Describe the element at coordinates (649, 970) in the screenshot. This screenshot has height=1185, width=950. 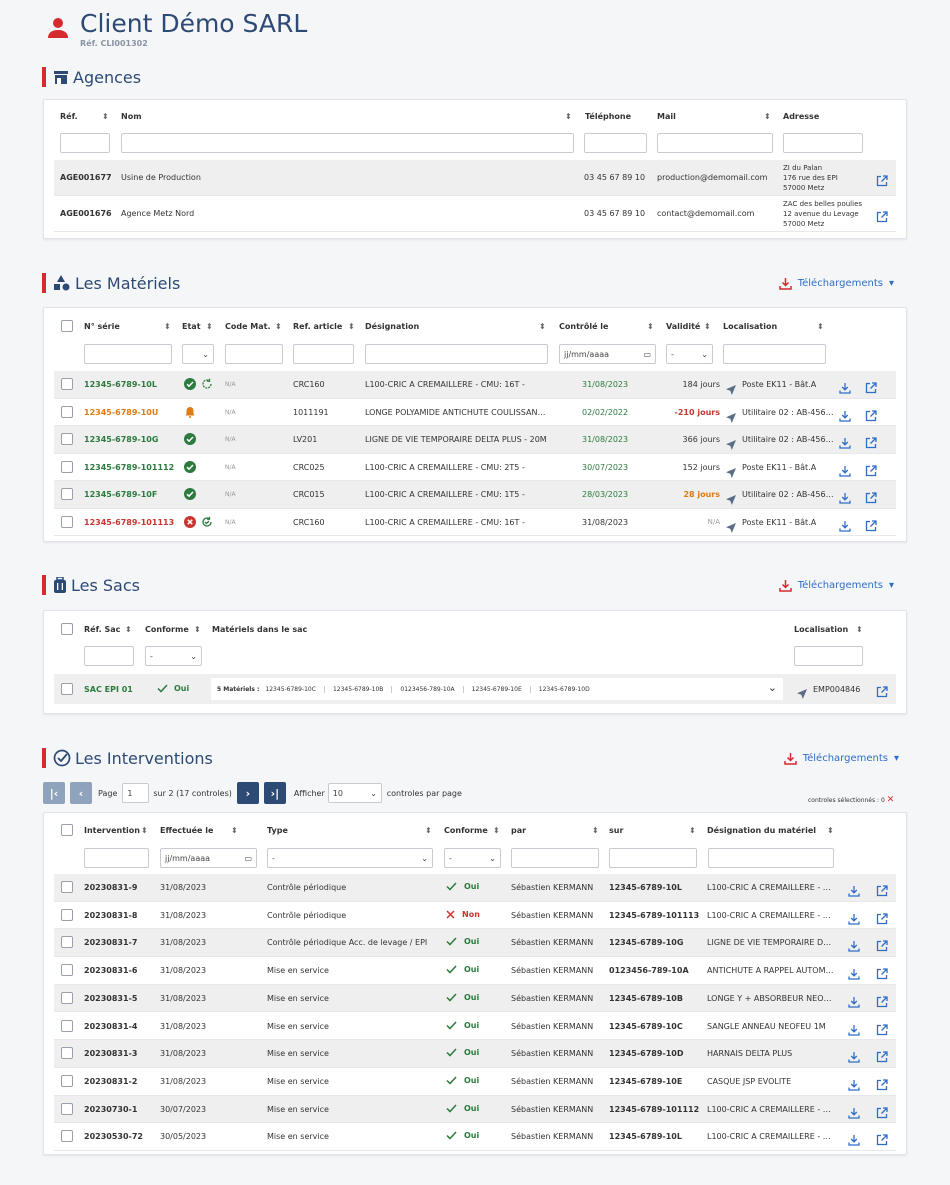
I see `intervention-sur: 0123456-789-10A` at that location.